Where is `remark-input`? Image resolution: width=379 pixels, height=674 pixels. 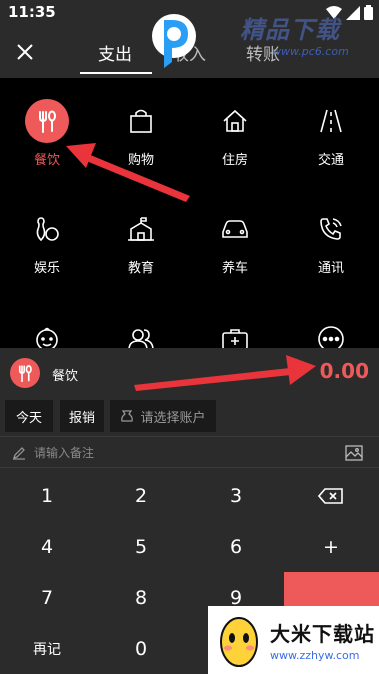
remark-input is located at coordinates (179, 453).